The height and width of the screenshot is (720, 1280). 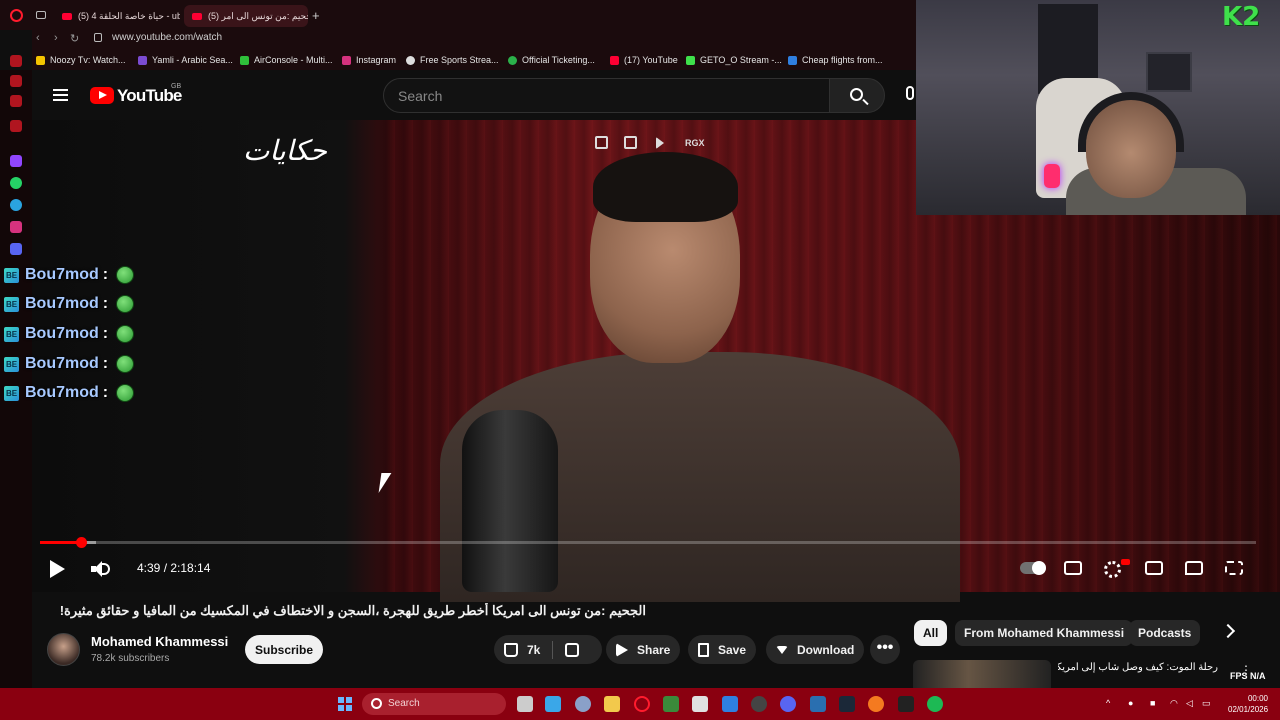 What do you see at coordinates (16, 205) in the screenshot?
I see `telegram-icon` at bounding box center [16, 205].